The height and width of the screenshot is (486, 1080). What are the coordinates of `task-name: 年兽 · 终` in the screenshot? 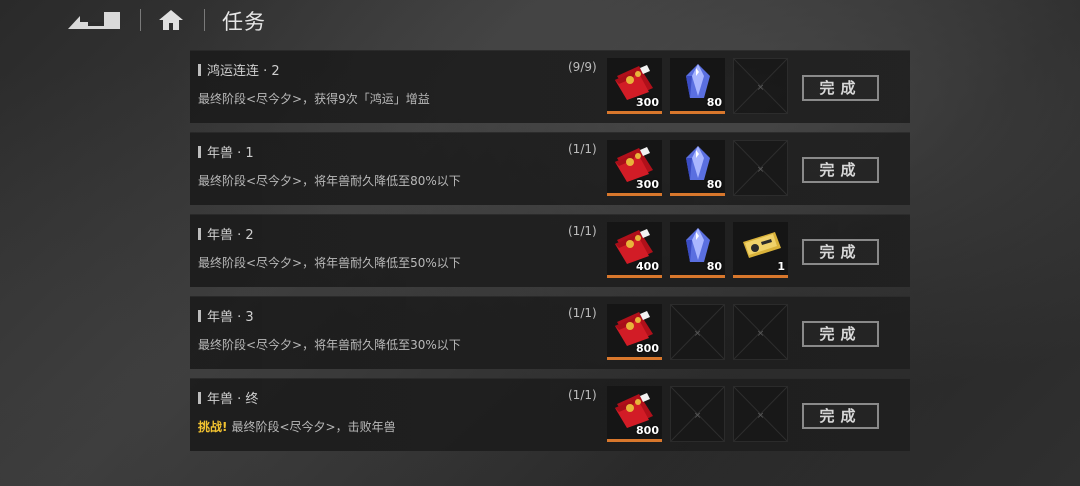 It's located at (233, 399).